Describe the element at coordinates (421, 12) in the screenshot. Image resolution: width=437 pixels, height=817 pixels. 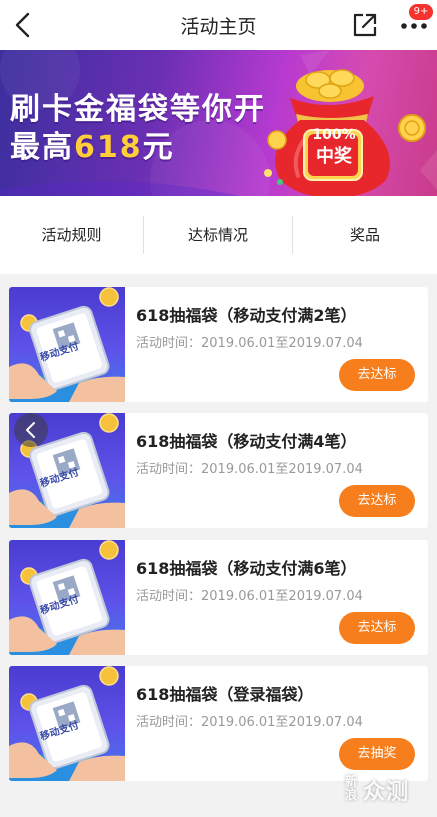
I see `notification-badge: 9+` at that location.